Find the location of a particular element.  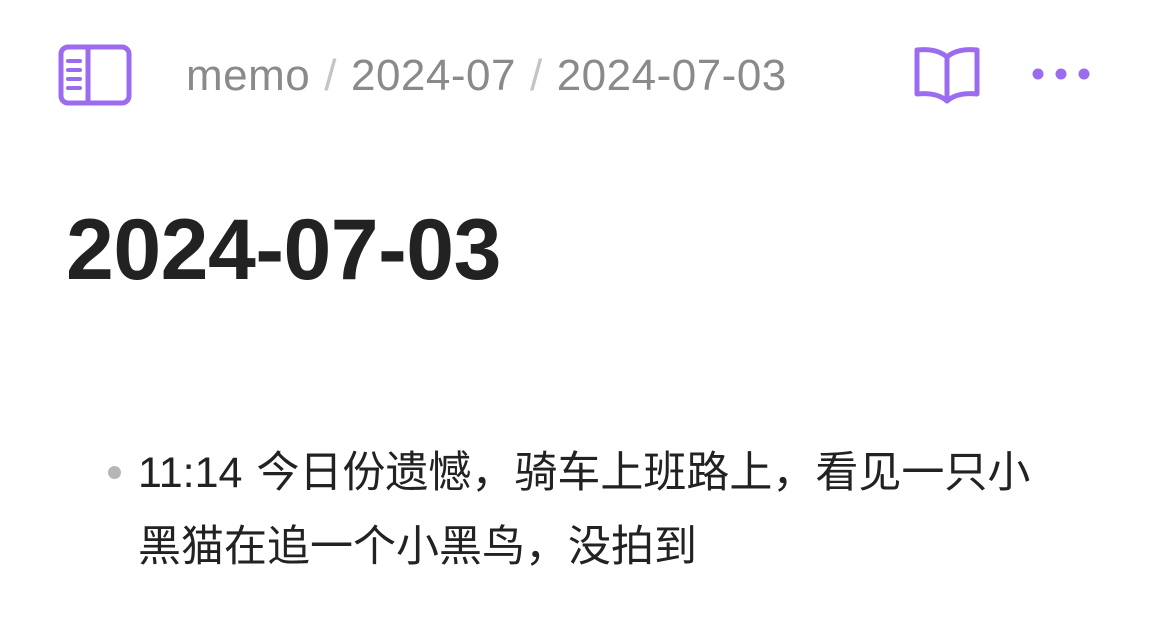

breadcrumb: memo / 2024-07 / 2024-07-03 is located at coordinates (486, 76).